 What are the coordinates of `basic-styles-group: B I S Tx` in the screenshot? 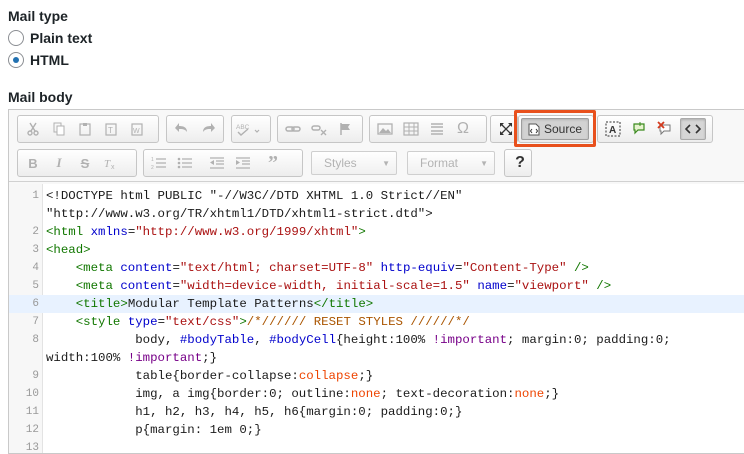 It's located at (77, 163).